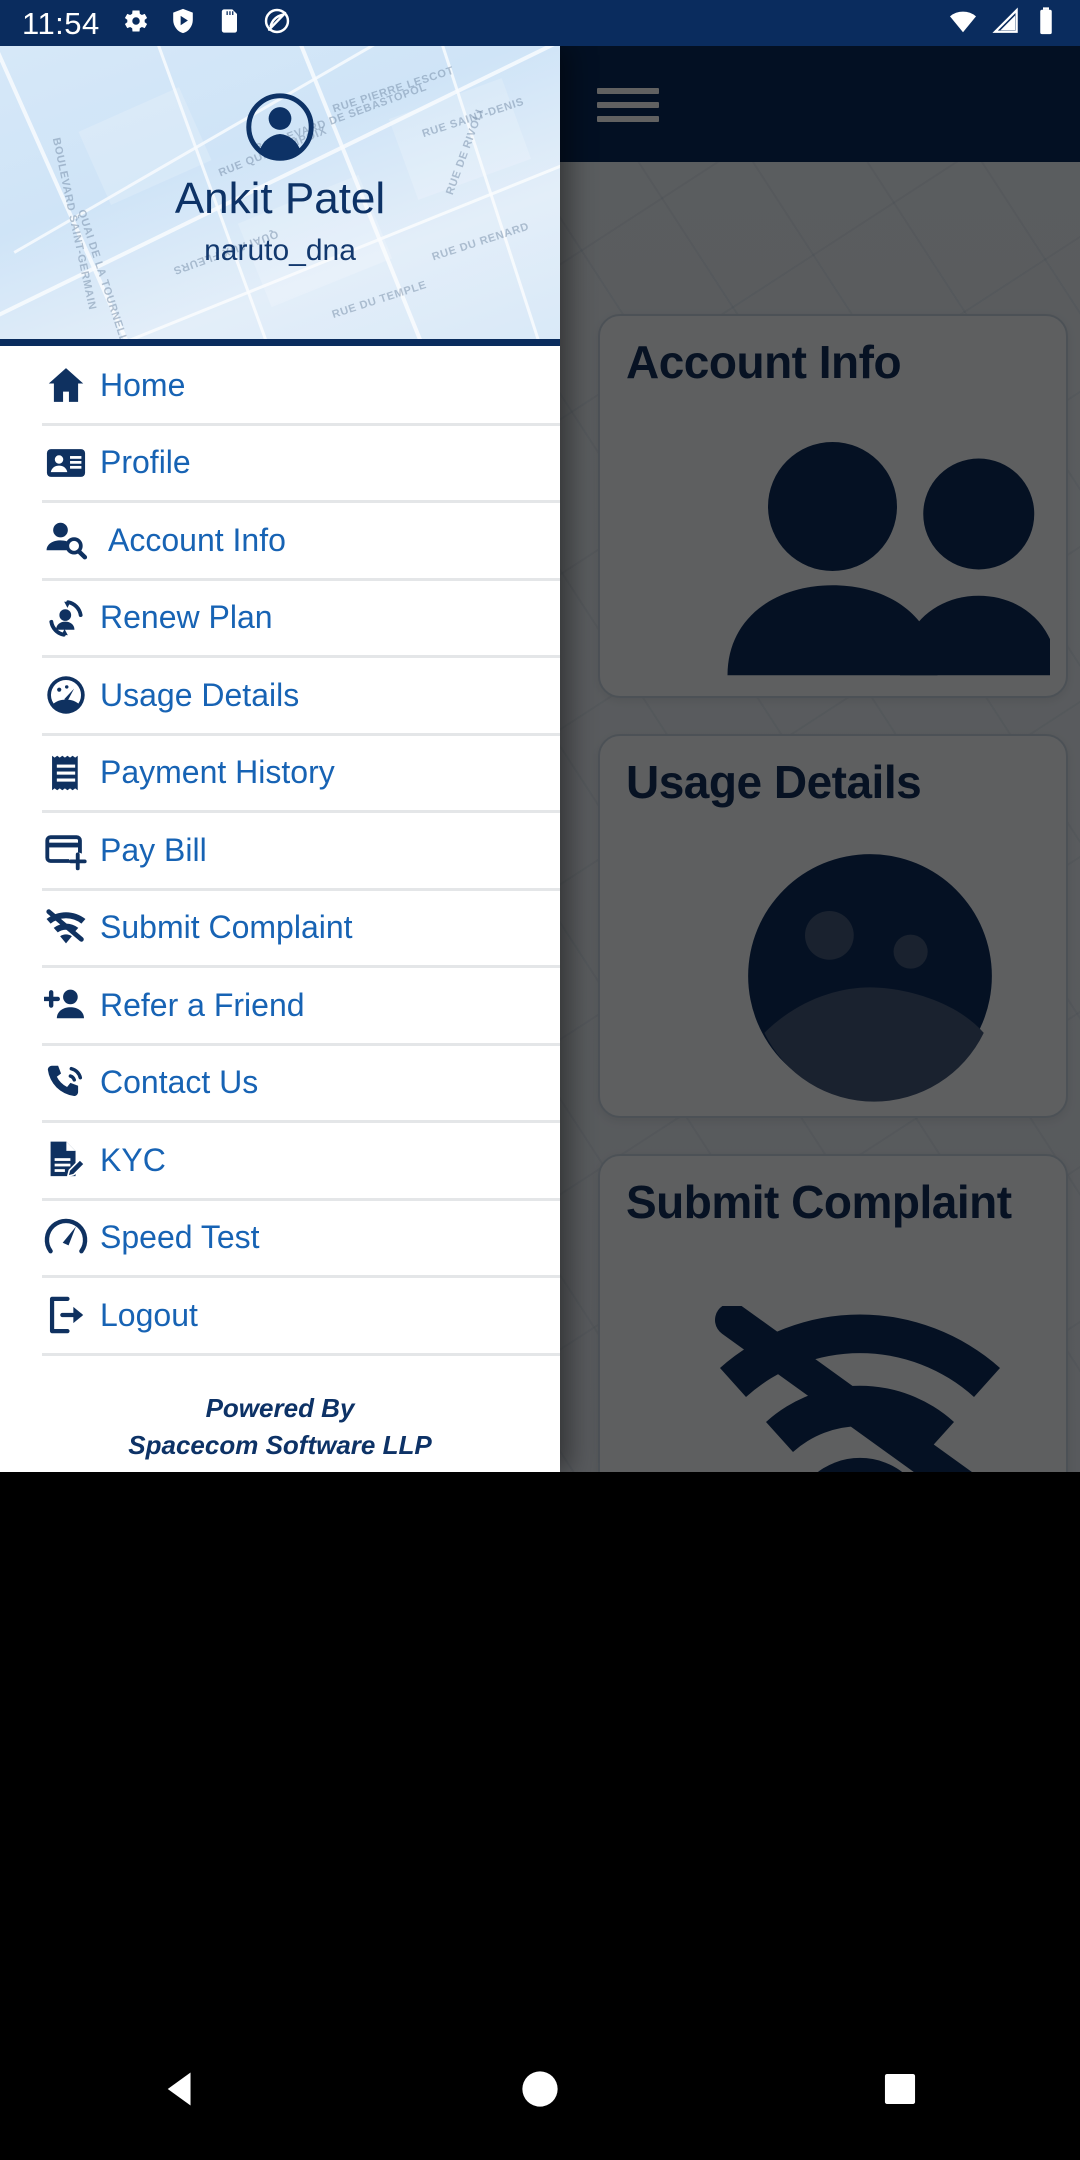  I want to click on status-bar-notification-icons, so click(206, 23).